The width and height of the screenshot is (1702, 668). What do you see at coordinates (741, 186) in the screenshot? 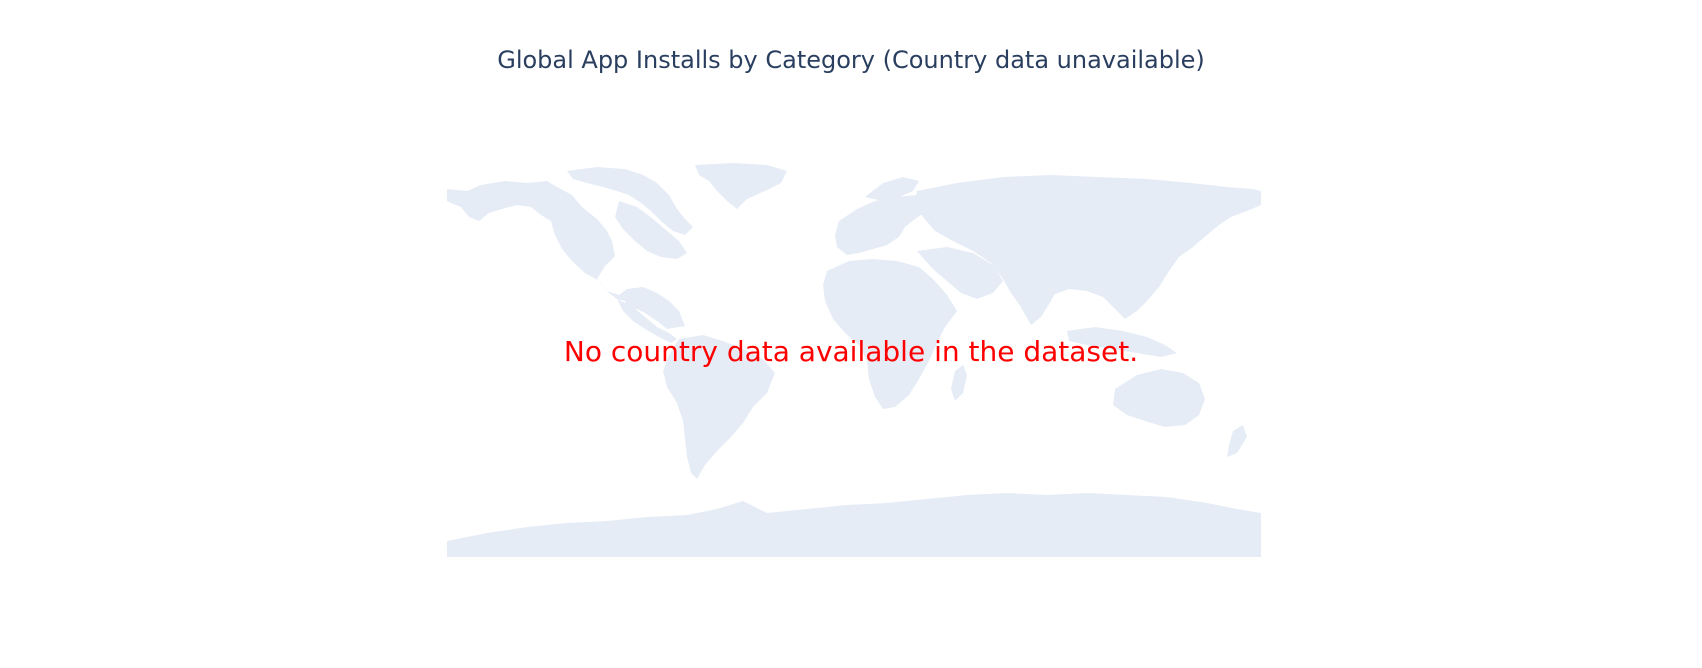
I see `greenland-landmass` at bounding box center [741, 186].